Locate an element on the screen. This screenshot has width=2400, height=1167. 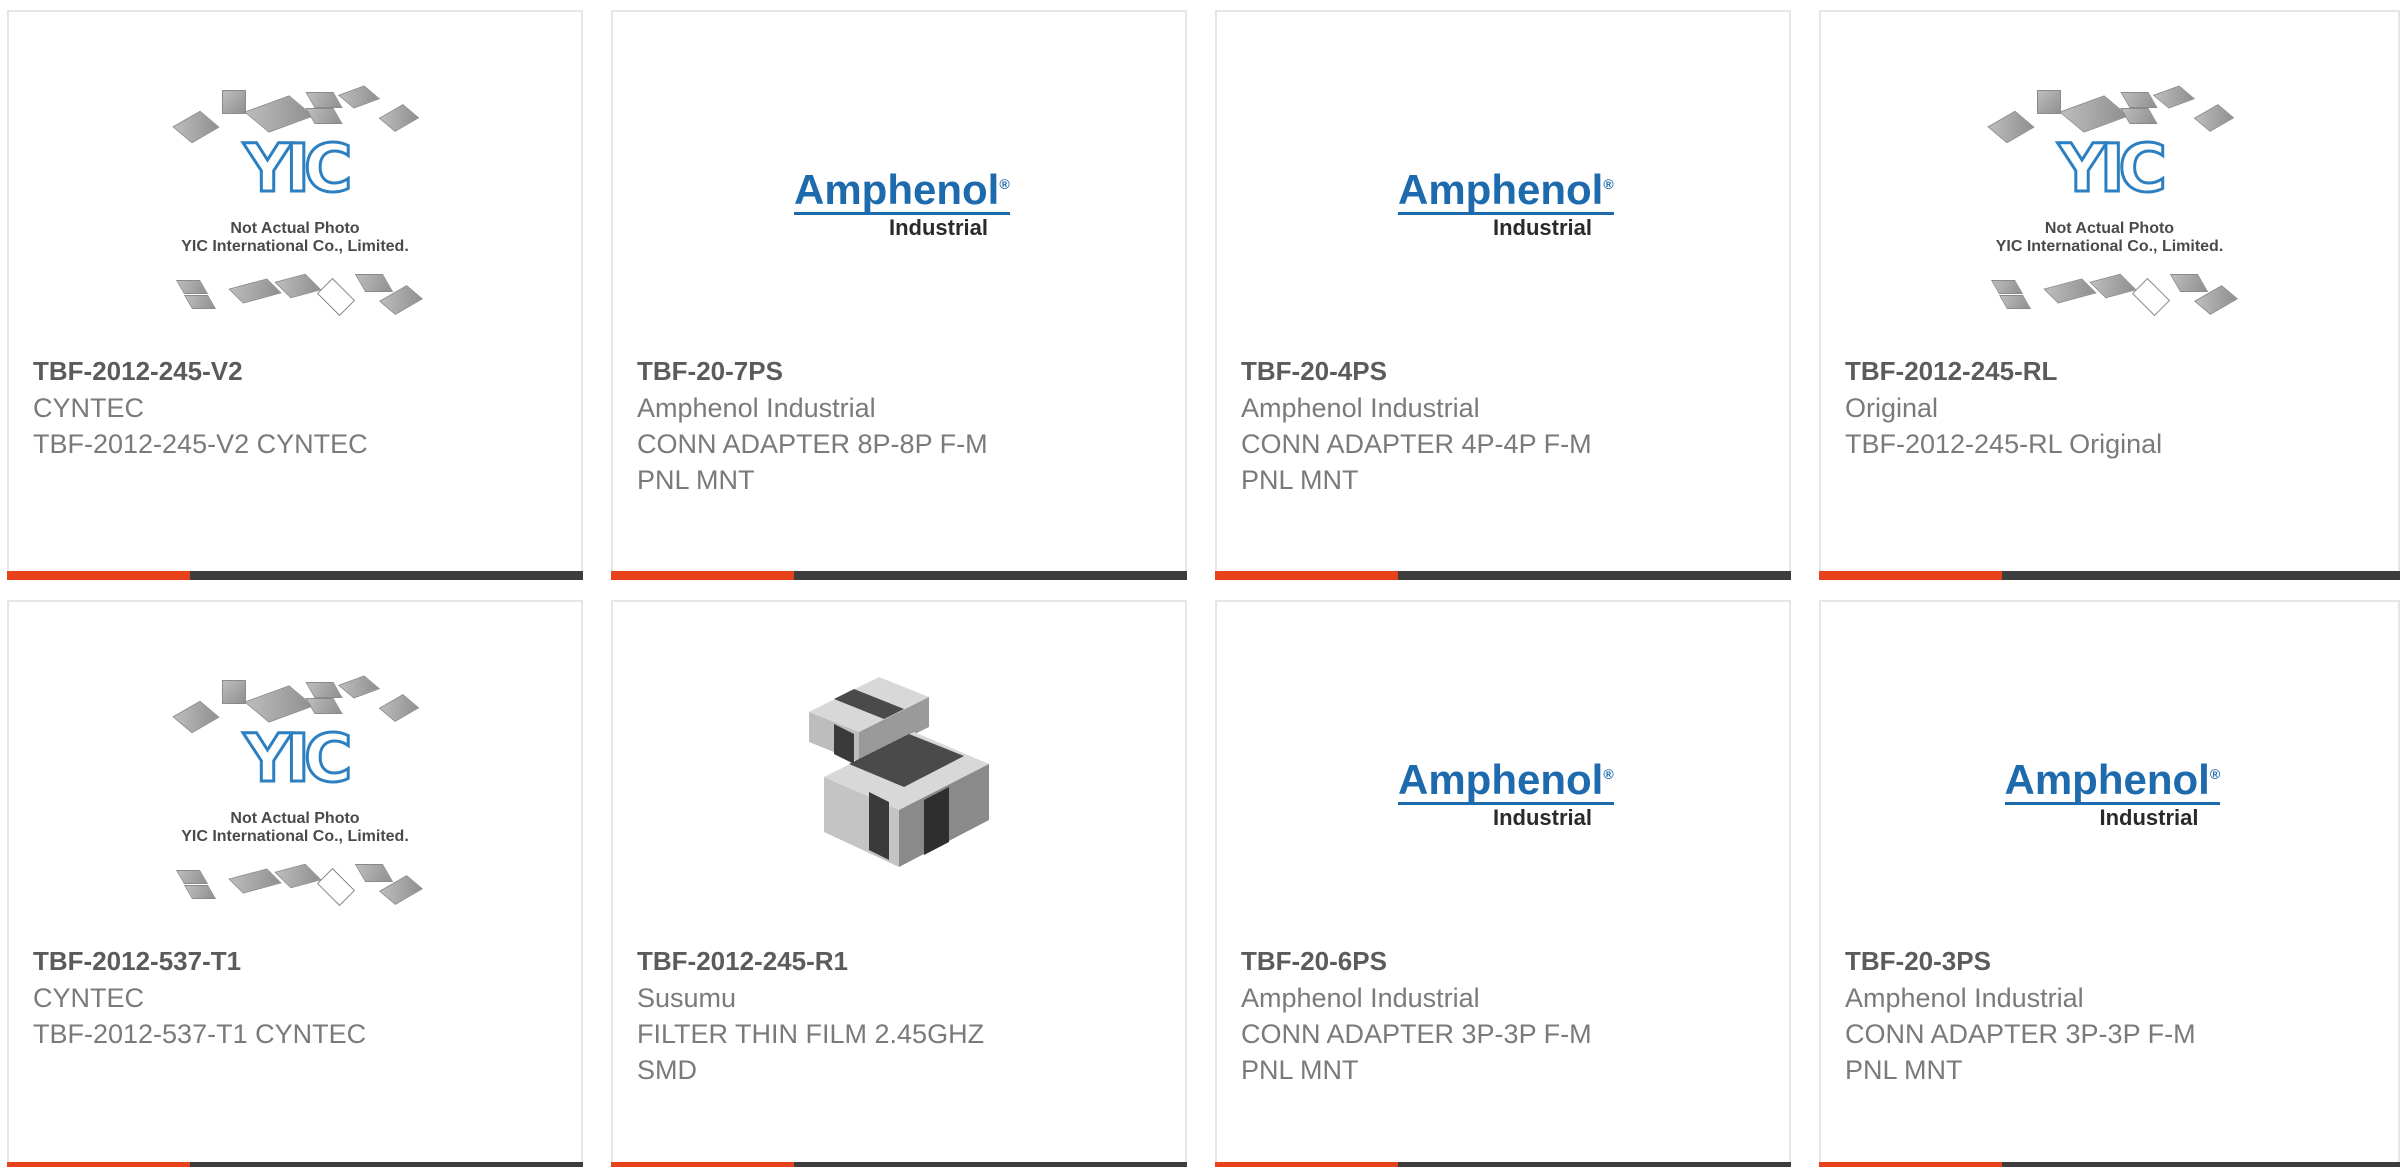
description: TBF-2012-537-T1 CYNTEC is located at coordinates (200, 1034).